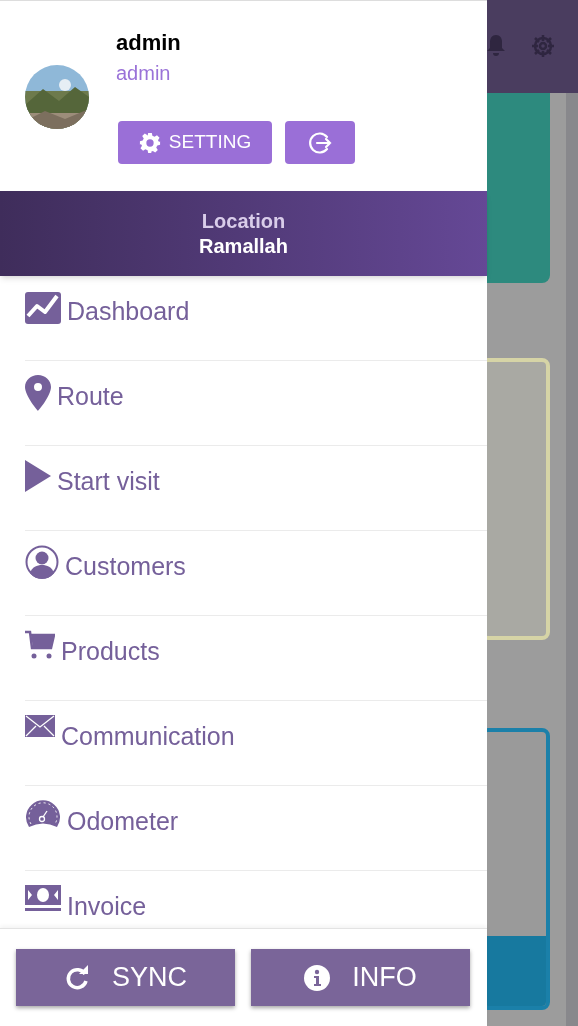  What do you see at coordinates (256, 658) in the screenshot?
I see `menu-item: Products` at bounding box center [256, 658].